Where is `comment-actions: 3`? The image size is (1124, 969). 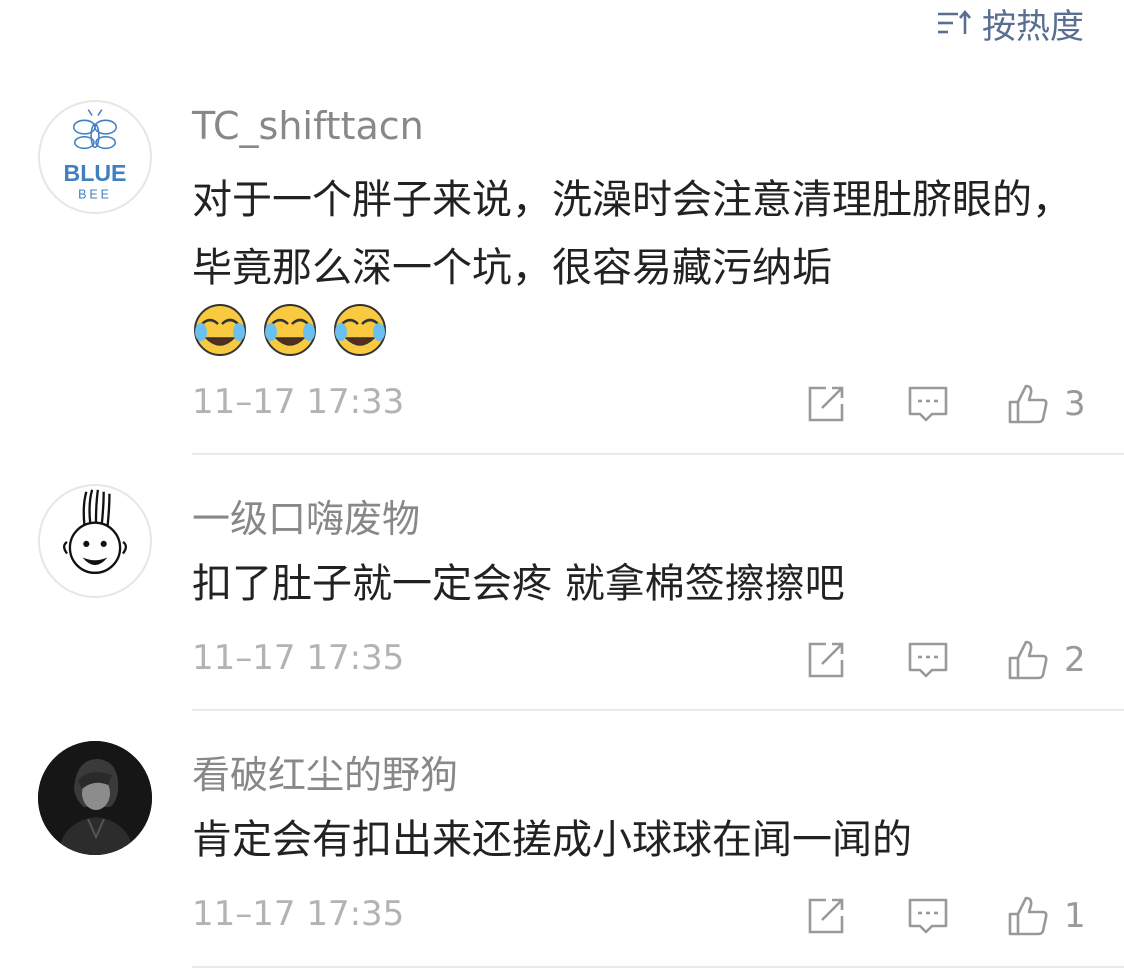 comment-actions: 3 is located at coordinates (945, 404).